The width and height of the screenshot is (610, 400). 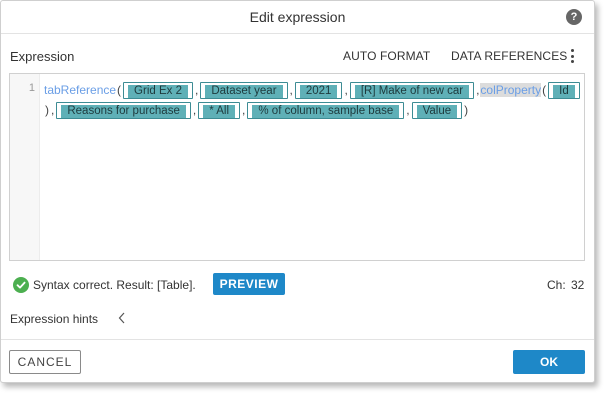 I want to click on character-position-label: Ch:, so click(x=556, y=285).